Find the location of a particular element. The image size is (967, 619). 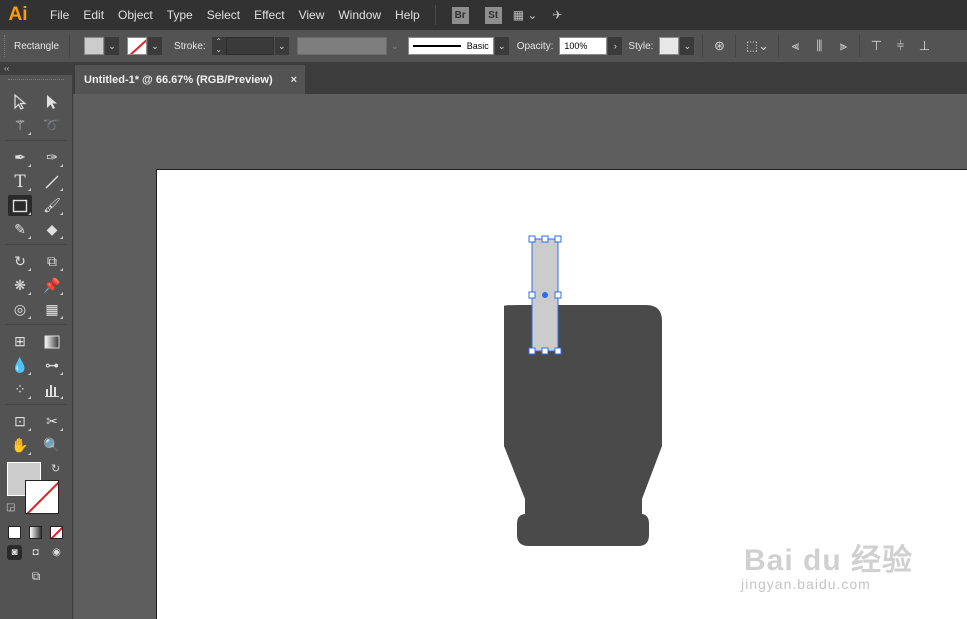

rectangle-tool-icon is located at coordinates (20, 205).